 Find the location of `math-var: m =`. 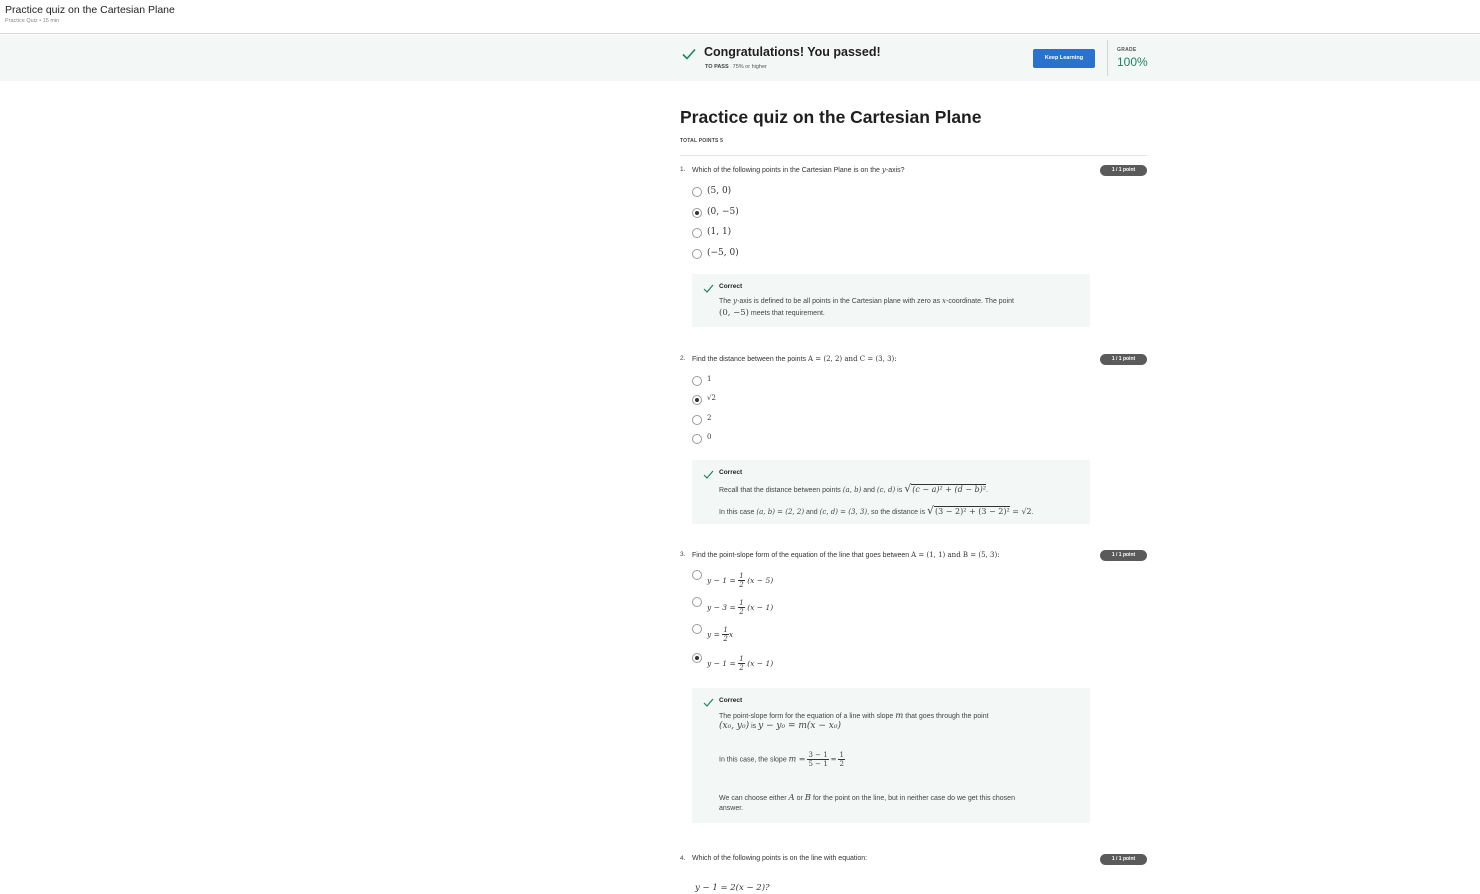

math-var: m = is located at coordinates (797, 759).